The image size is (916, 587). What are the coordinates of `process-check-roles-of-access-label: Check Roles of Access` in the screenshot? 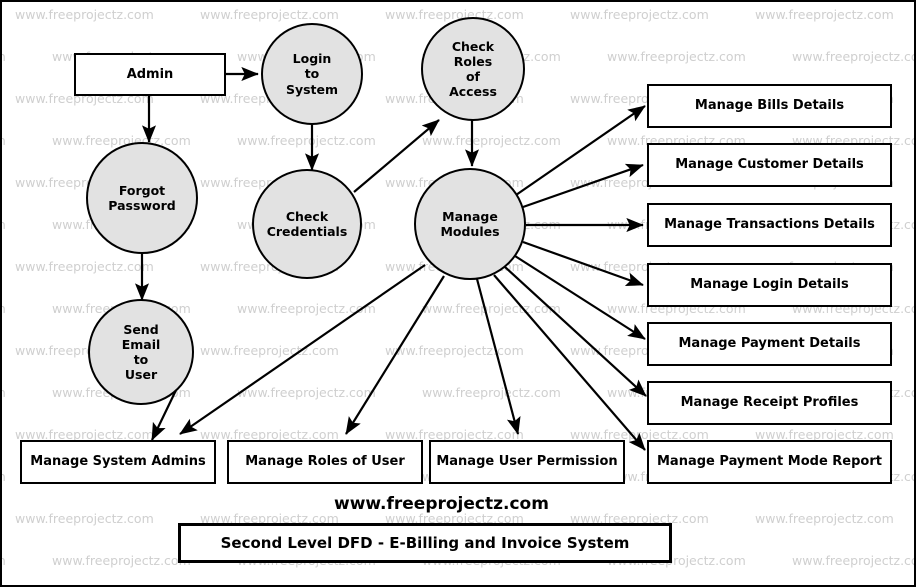 It's located at (473, 69).